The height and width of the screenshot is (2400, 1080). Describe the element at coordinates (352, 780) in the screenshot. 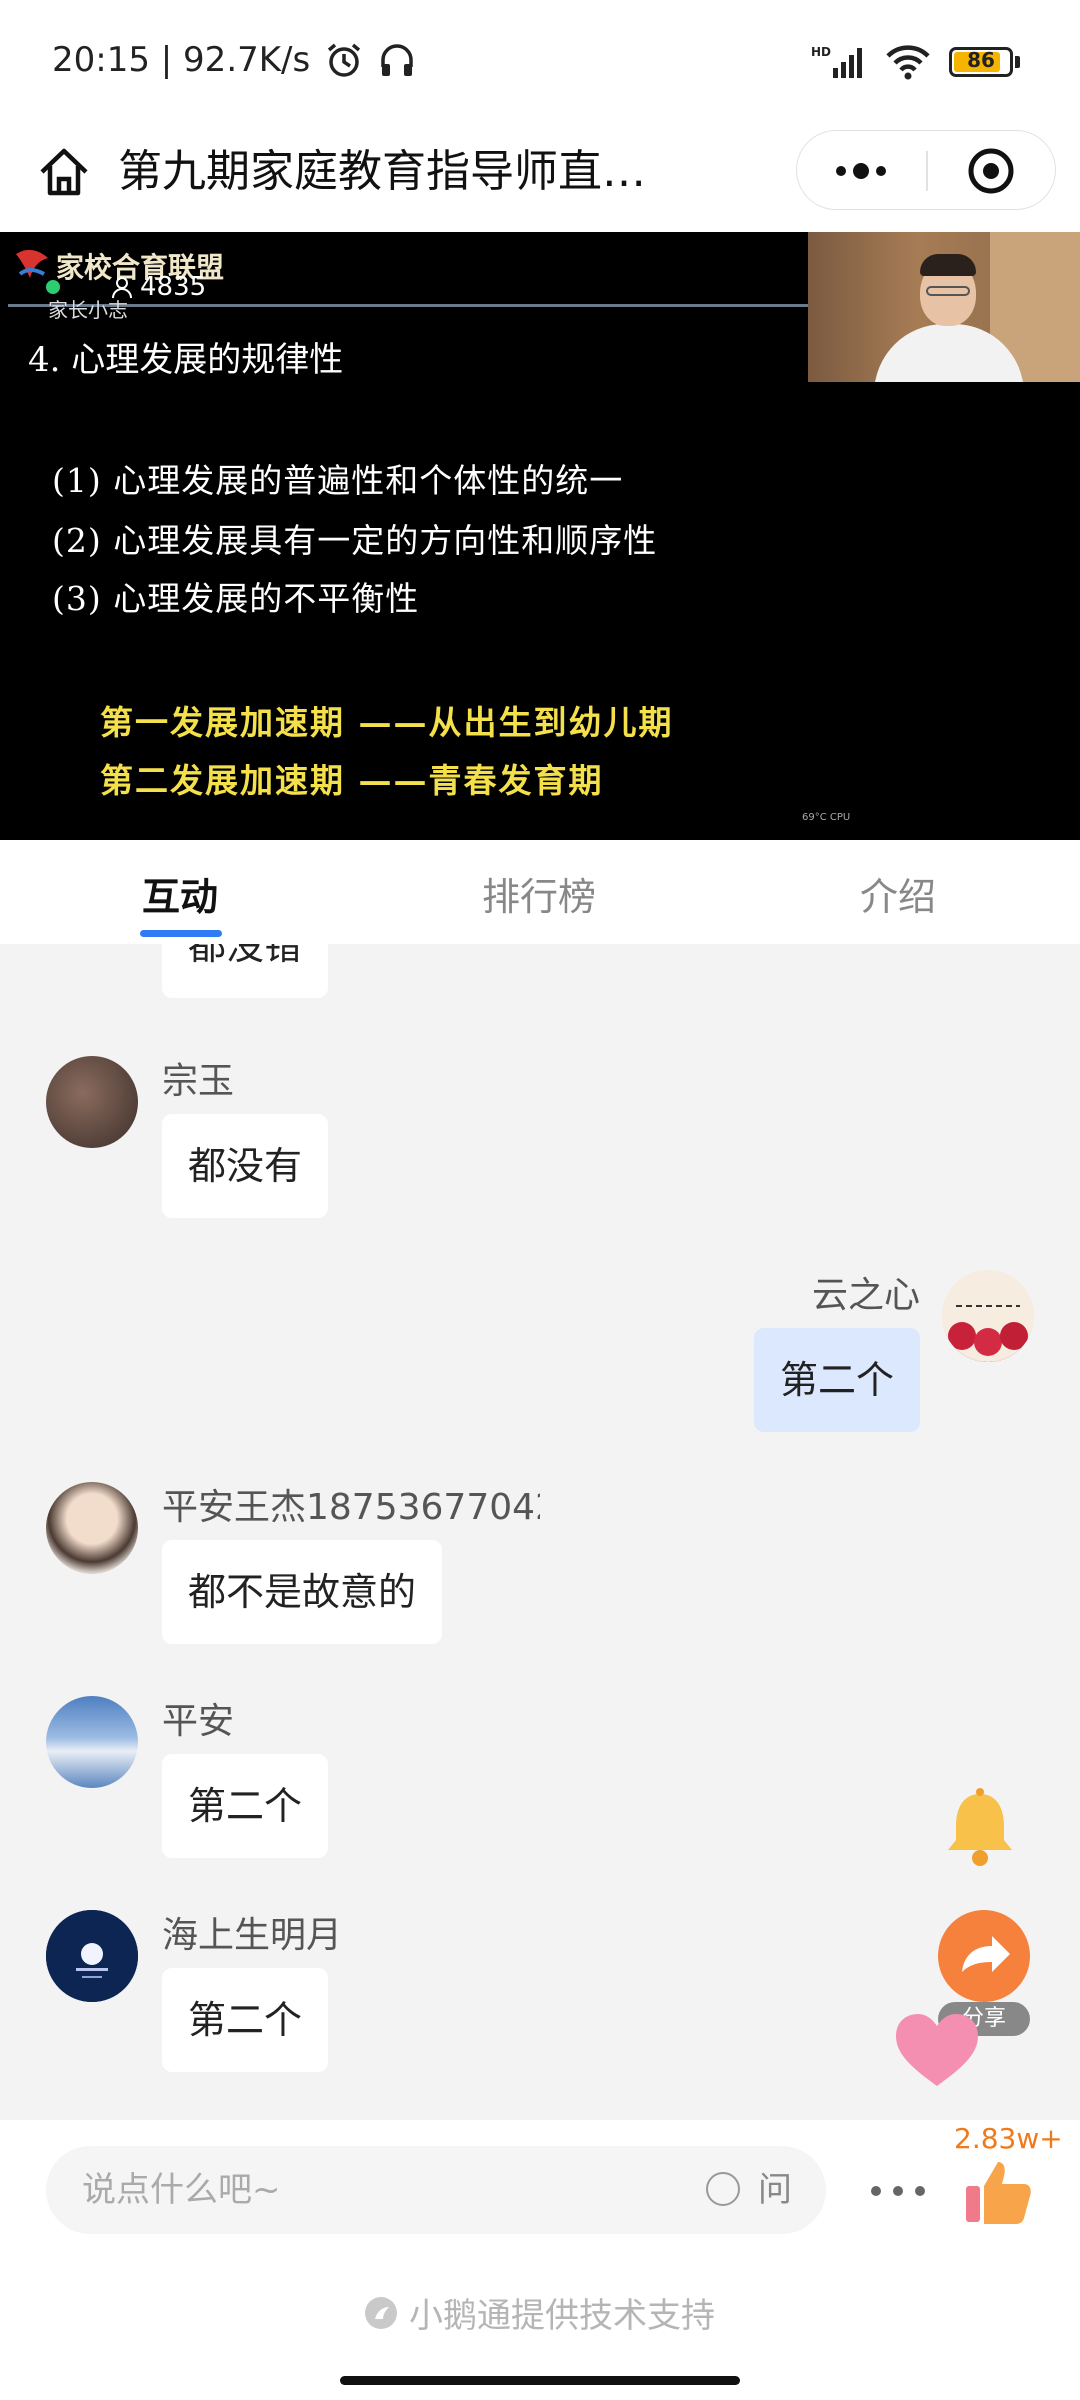

I see `slide-highlight: 第二发展加速期 ——青春发育期` at that location.